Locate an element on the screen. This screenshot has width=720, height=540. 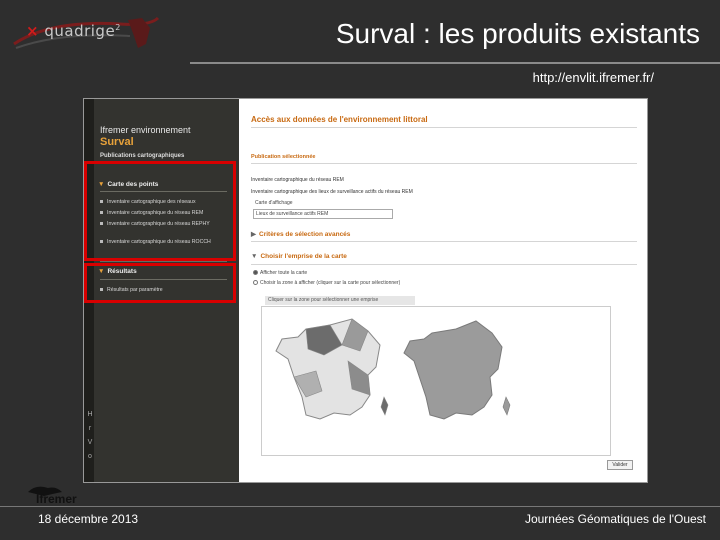
section-emprise: ▼ Choisir l'emprise de la carte is located at coordinates (299, 256).